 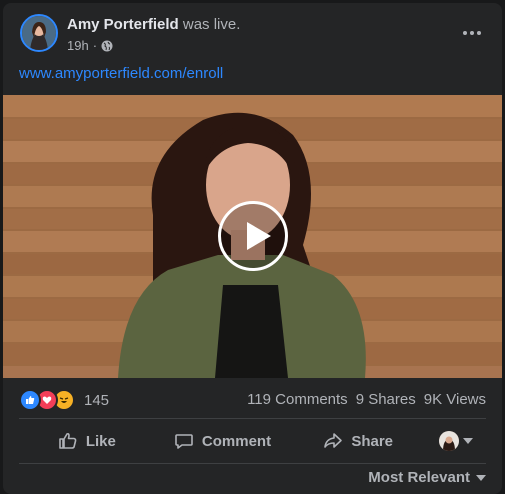 What do you see at coordinates (97, 400) in the screenshot?
I see `reaction-count: 145` at bounding box center [97, 400].